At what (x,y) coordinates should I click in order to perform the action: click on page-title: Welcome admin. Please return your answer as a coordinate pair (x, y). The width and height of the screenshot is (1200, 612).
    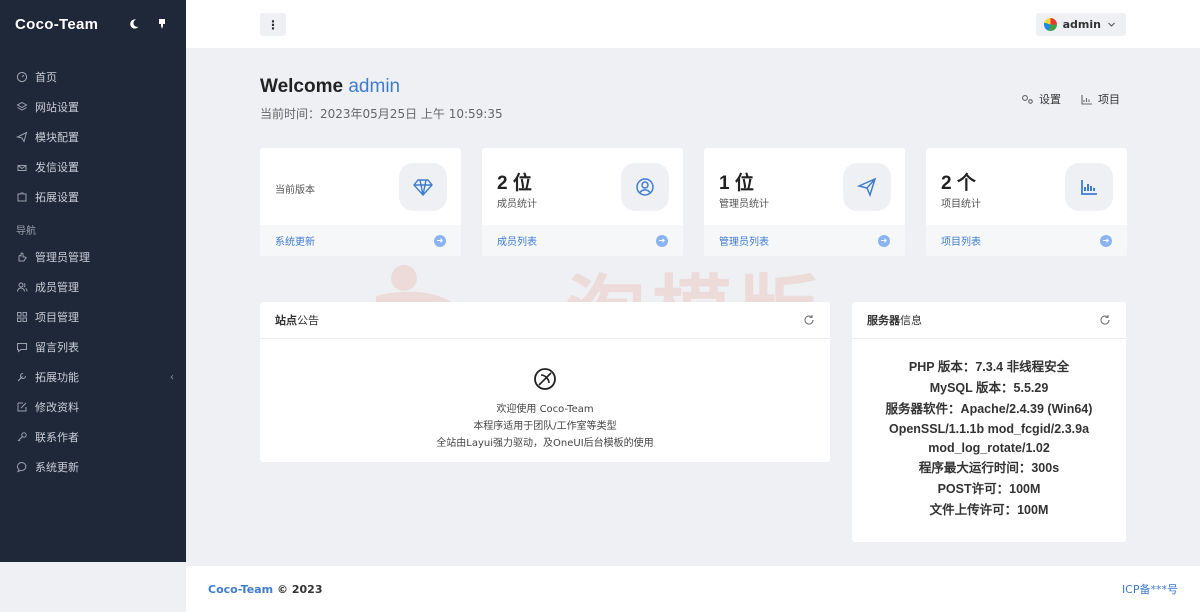
    Looking at the image, I should click on (330, 87).